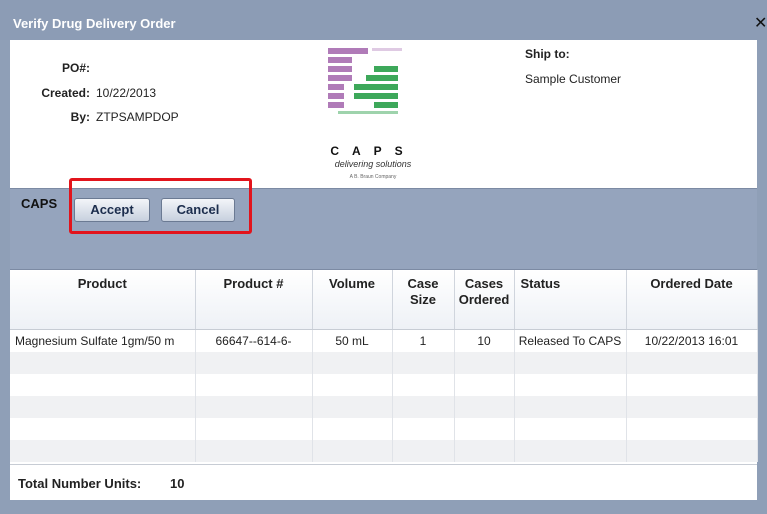 The width and height of the screenshot is (767, 514). I want to click on ship-to-value: Sample Customer, so click(573, 79).